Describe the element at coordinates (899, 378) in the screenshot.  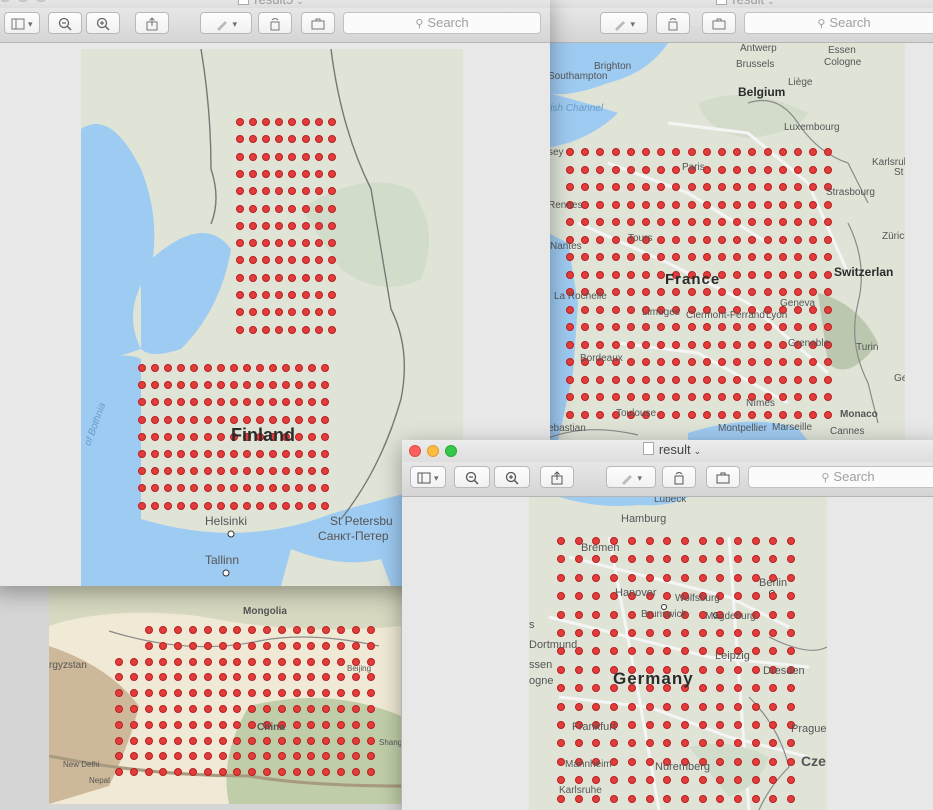
I see `city-label: Ge` at that location.